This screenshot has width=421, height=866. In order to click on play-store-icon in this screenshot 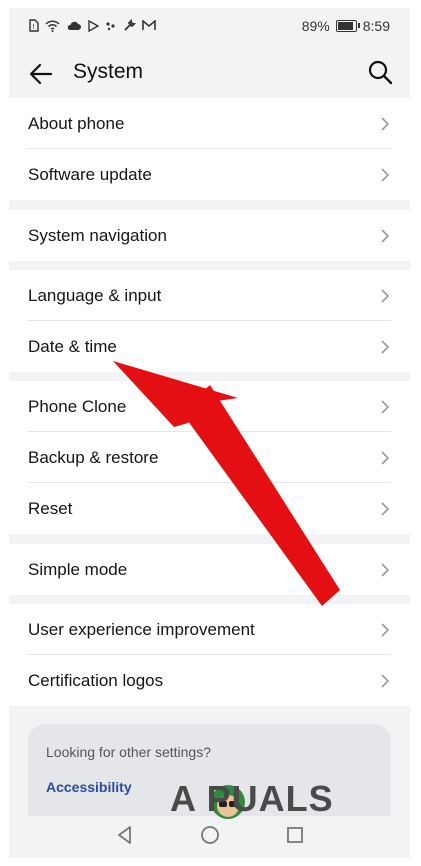, I will do `click(93, 25)`.